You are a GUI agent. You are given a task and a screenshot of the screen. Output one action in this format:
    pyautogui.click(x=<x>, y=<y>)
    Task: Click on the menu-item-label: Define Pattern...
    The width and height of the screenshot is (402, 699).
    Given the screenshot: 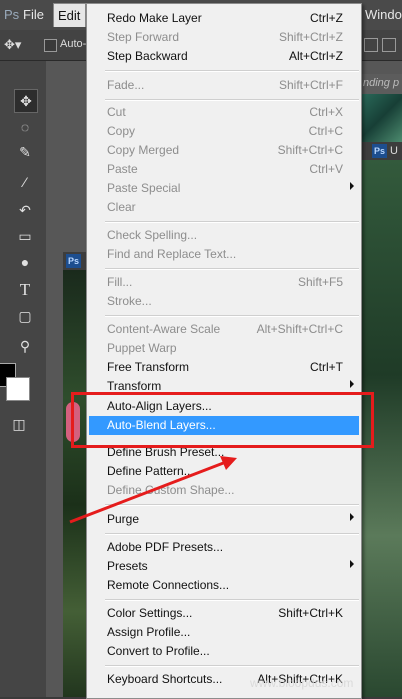 What is the action you would take?
    pyautogui.click(x=150, y=471)
    